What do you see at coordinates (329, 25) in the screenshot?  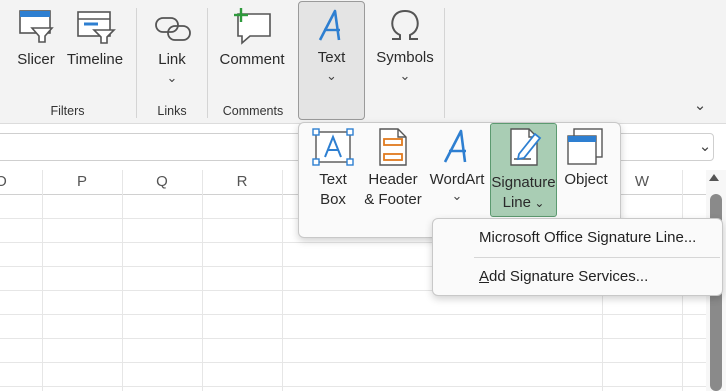 I see `text-a-icon` at bounding box center [329, 25].